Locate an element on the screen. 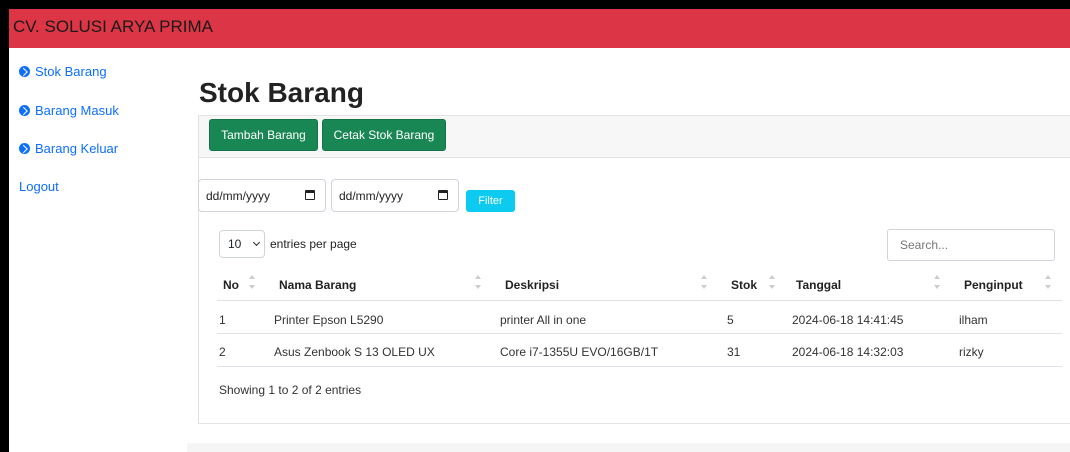 Image resolution: width=1070 pixels, height=452 pixels. sidebar-item-label: Barang Keluar is located at coordinates (77, 148).